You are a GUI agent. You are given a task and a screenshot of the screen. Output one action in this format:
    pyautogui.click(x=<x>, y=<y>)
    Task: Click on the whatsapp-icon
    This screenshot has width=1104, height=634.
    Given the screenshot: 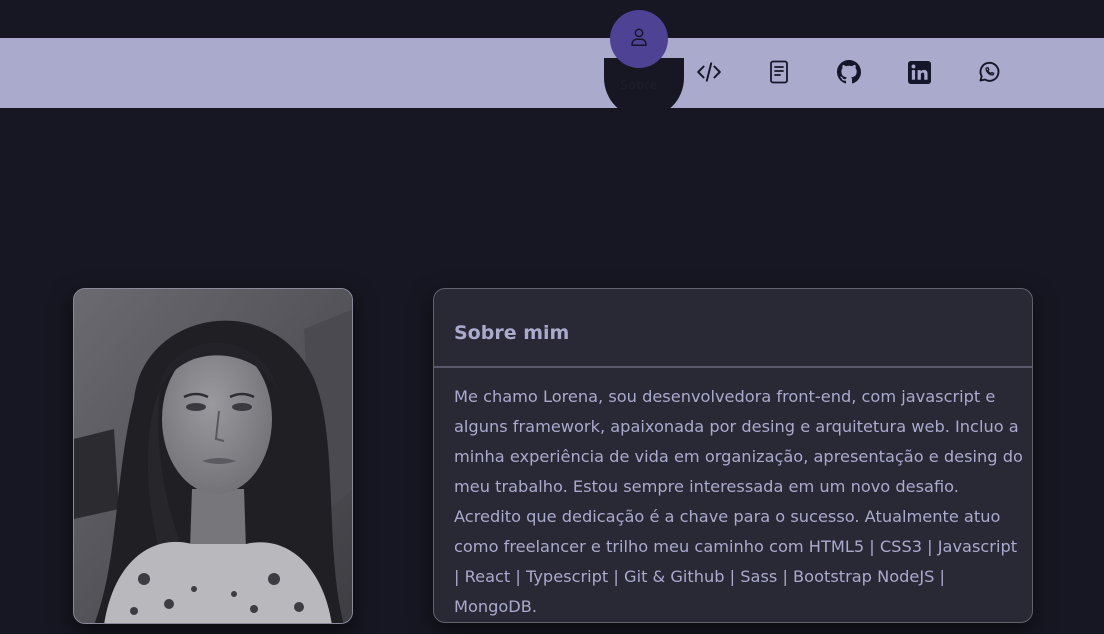 What is the action you would take?
    pyautogui.click(x=989, y=72)
    